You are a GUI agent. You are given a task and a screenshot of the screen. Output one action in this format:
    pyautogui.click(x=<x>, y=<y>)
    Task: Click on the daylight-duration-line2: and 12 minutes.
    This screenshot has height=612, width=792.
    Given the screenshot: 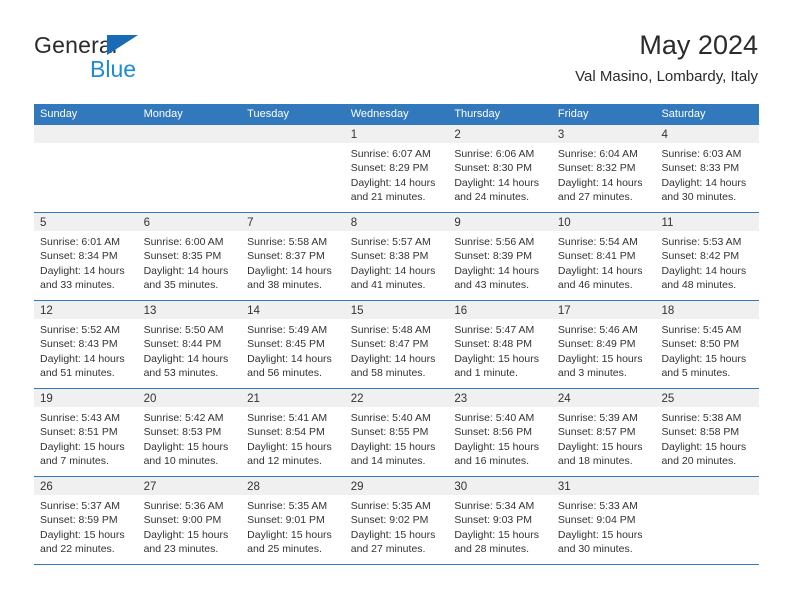 What is the action you would take?
    pyautogui.click(x=284, y=461)
    